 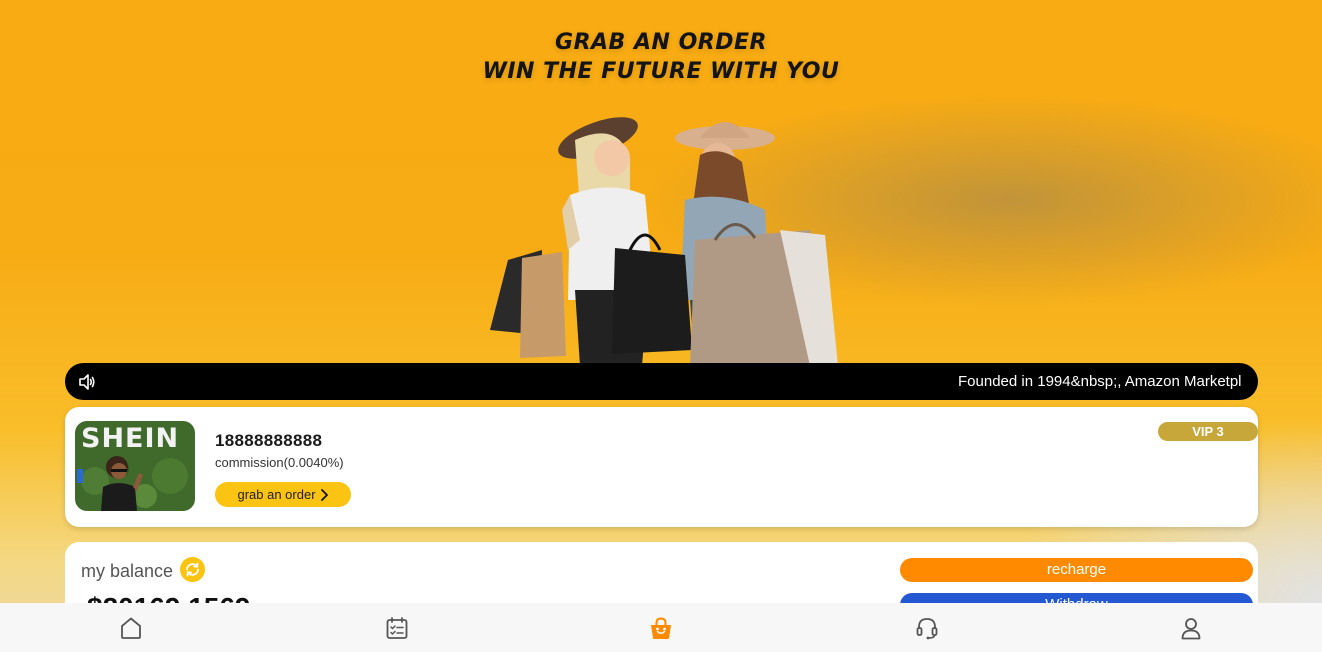 I want to click on nav-records, so click(x=397, y=628).